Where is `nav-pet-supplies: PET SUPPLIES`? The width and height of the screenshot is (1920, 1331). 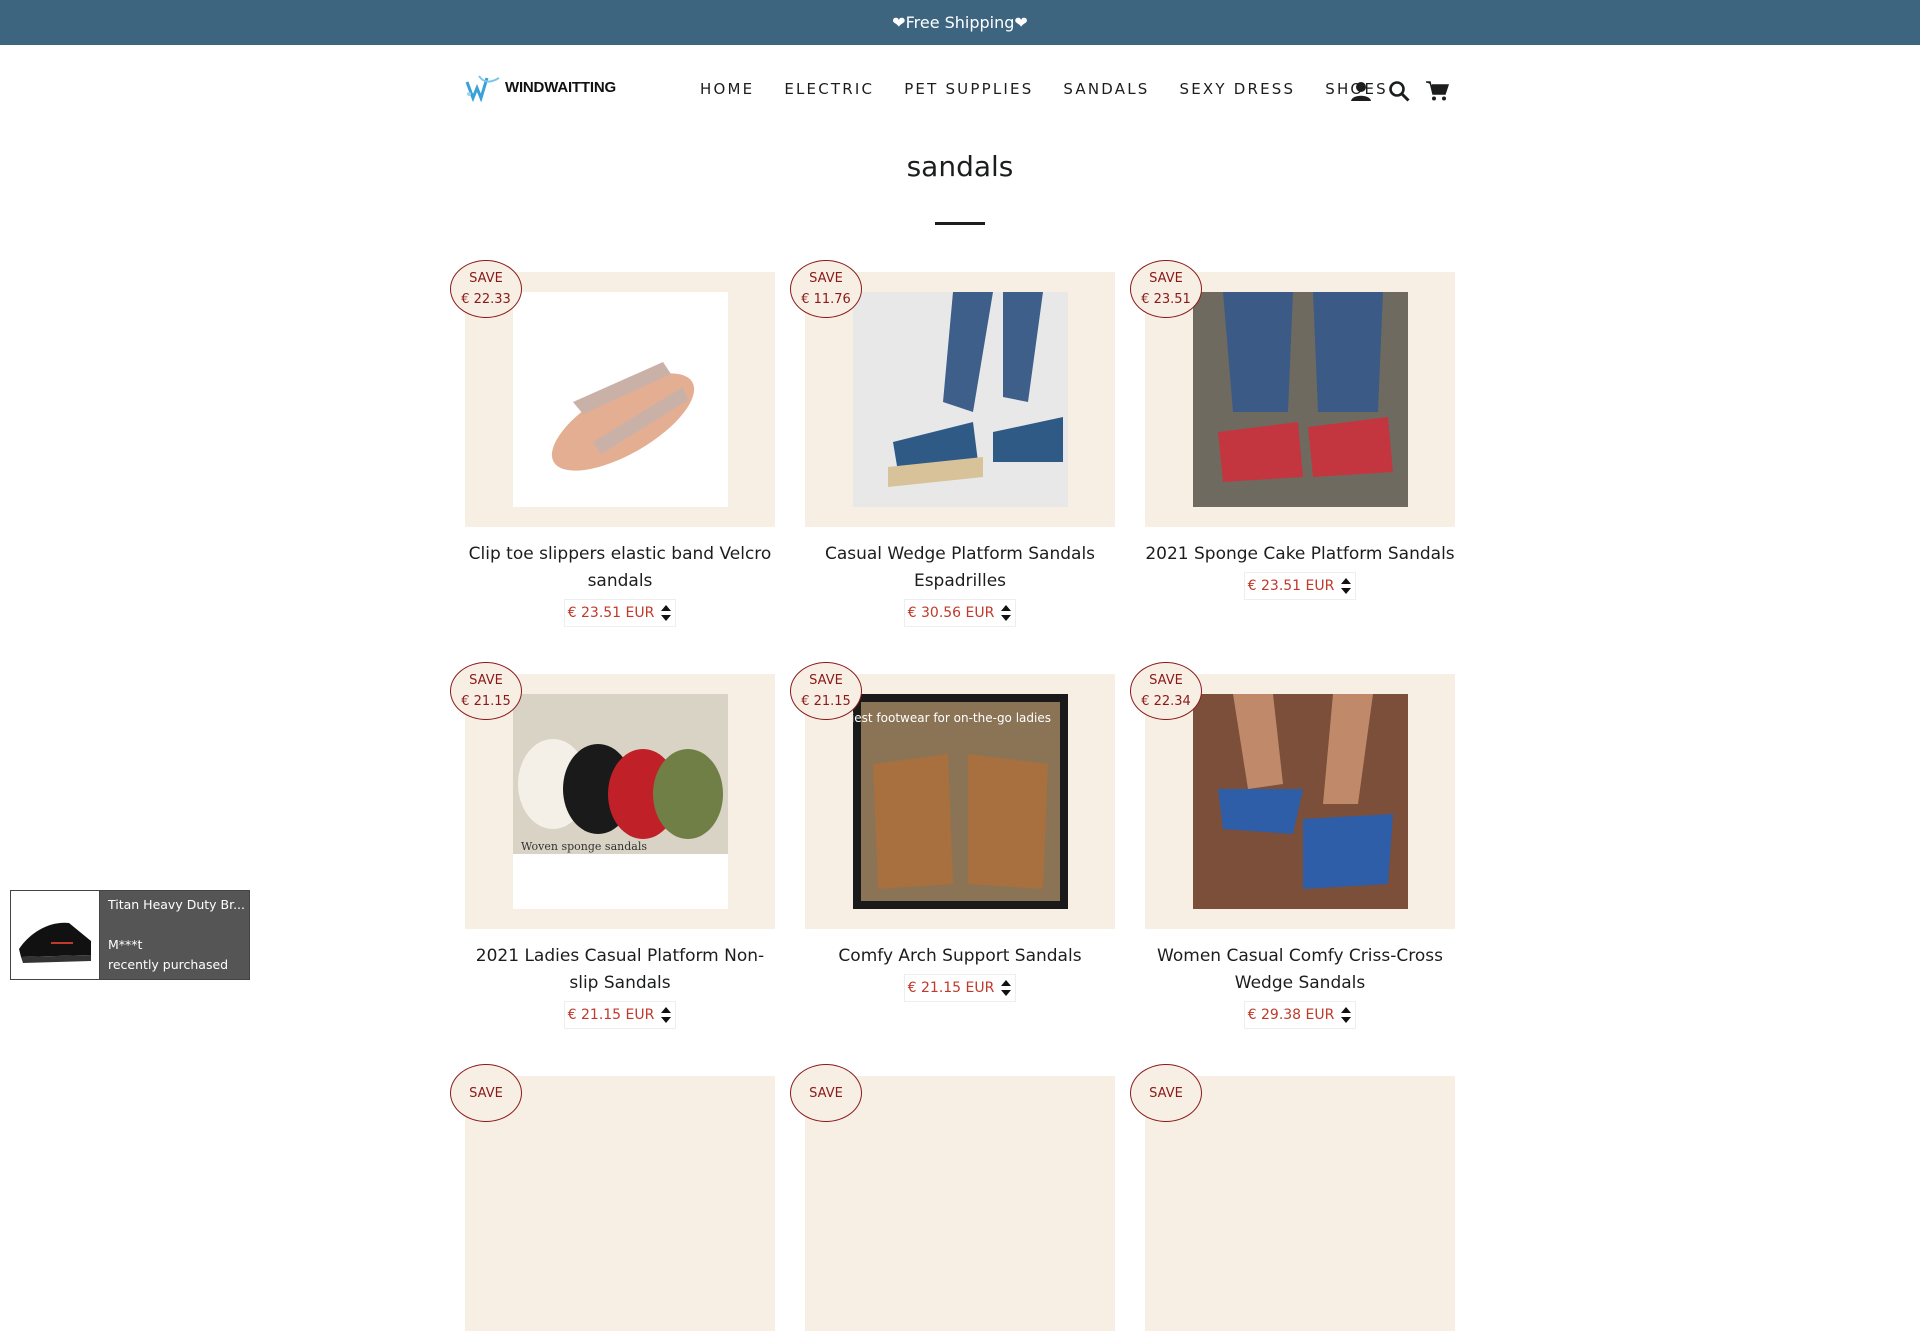
nav-pet-supplies: PET SUPPLIES is located at coordinates (968, 89).